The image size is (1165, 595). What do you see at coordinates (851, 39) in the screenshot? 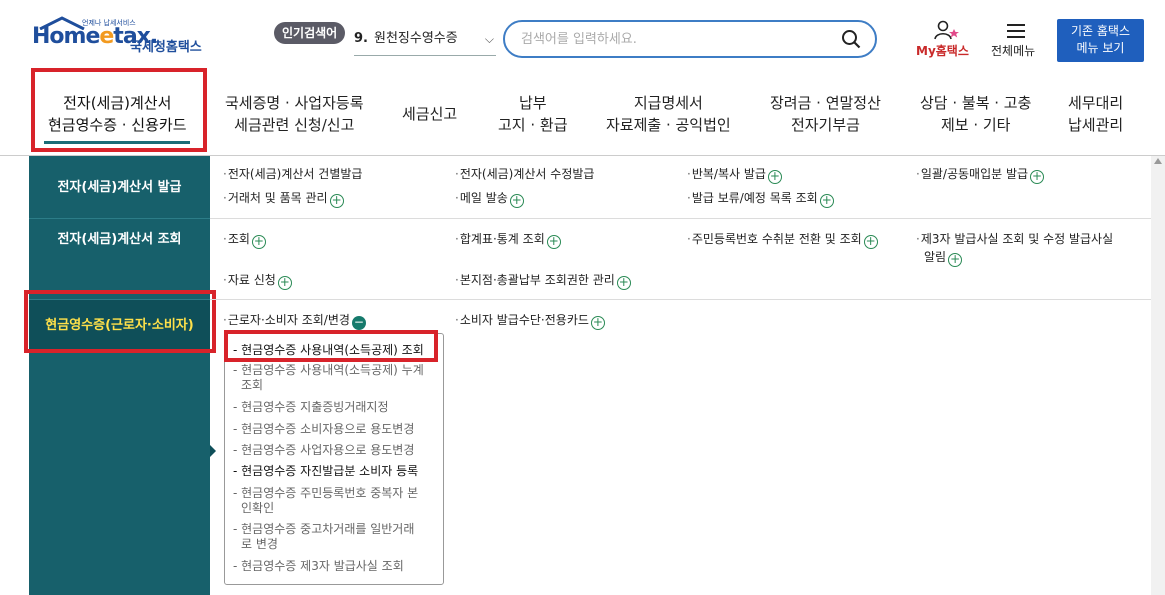
I see `search-icon` at bounding box center [851, 39].